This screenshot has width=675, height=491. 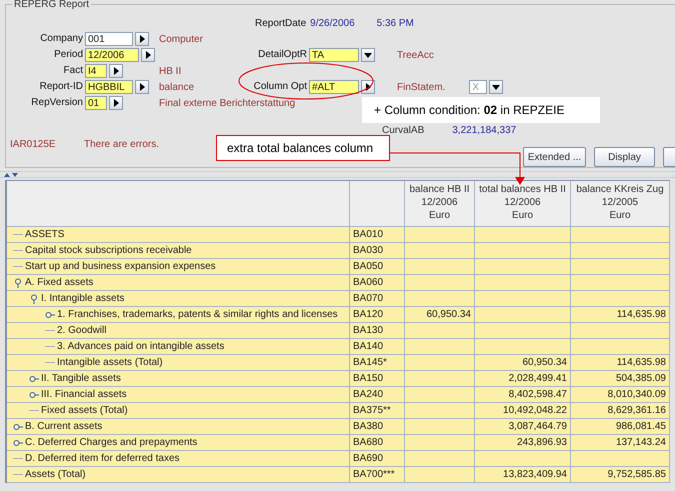 What do you see at coordinates (377, 379) in the screenshot?
I see `code-cell: BA150` at bounding box center [377, 379].